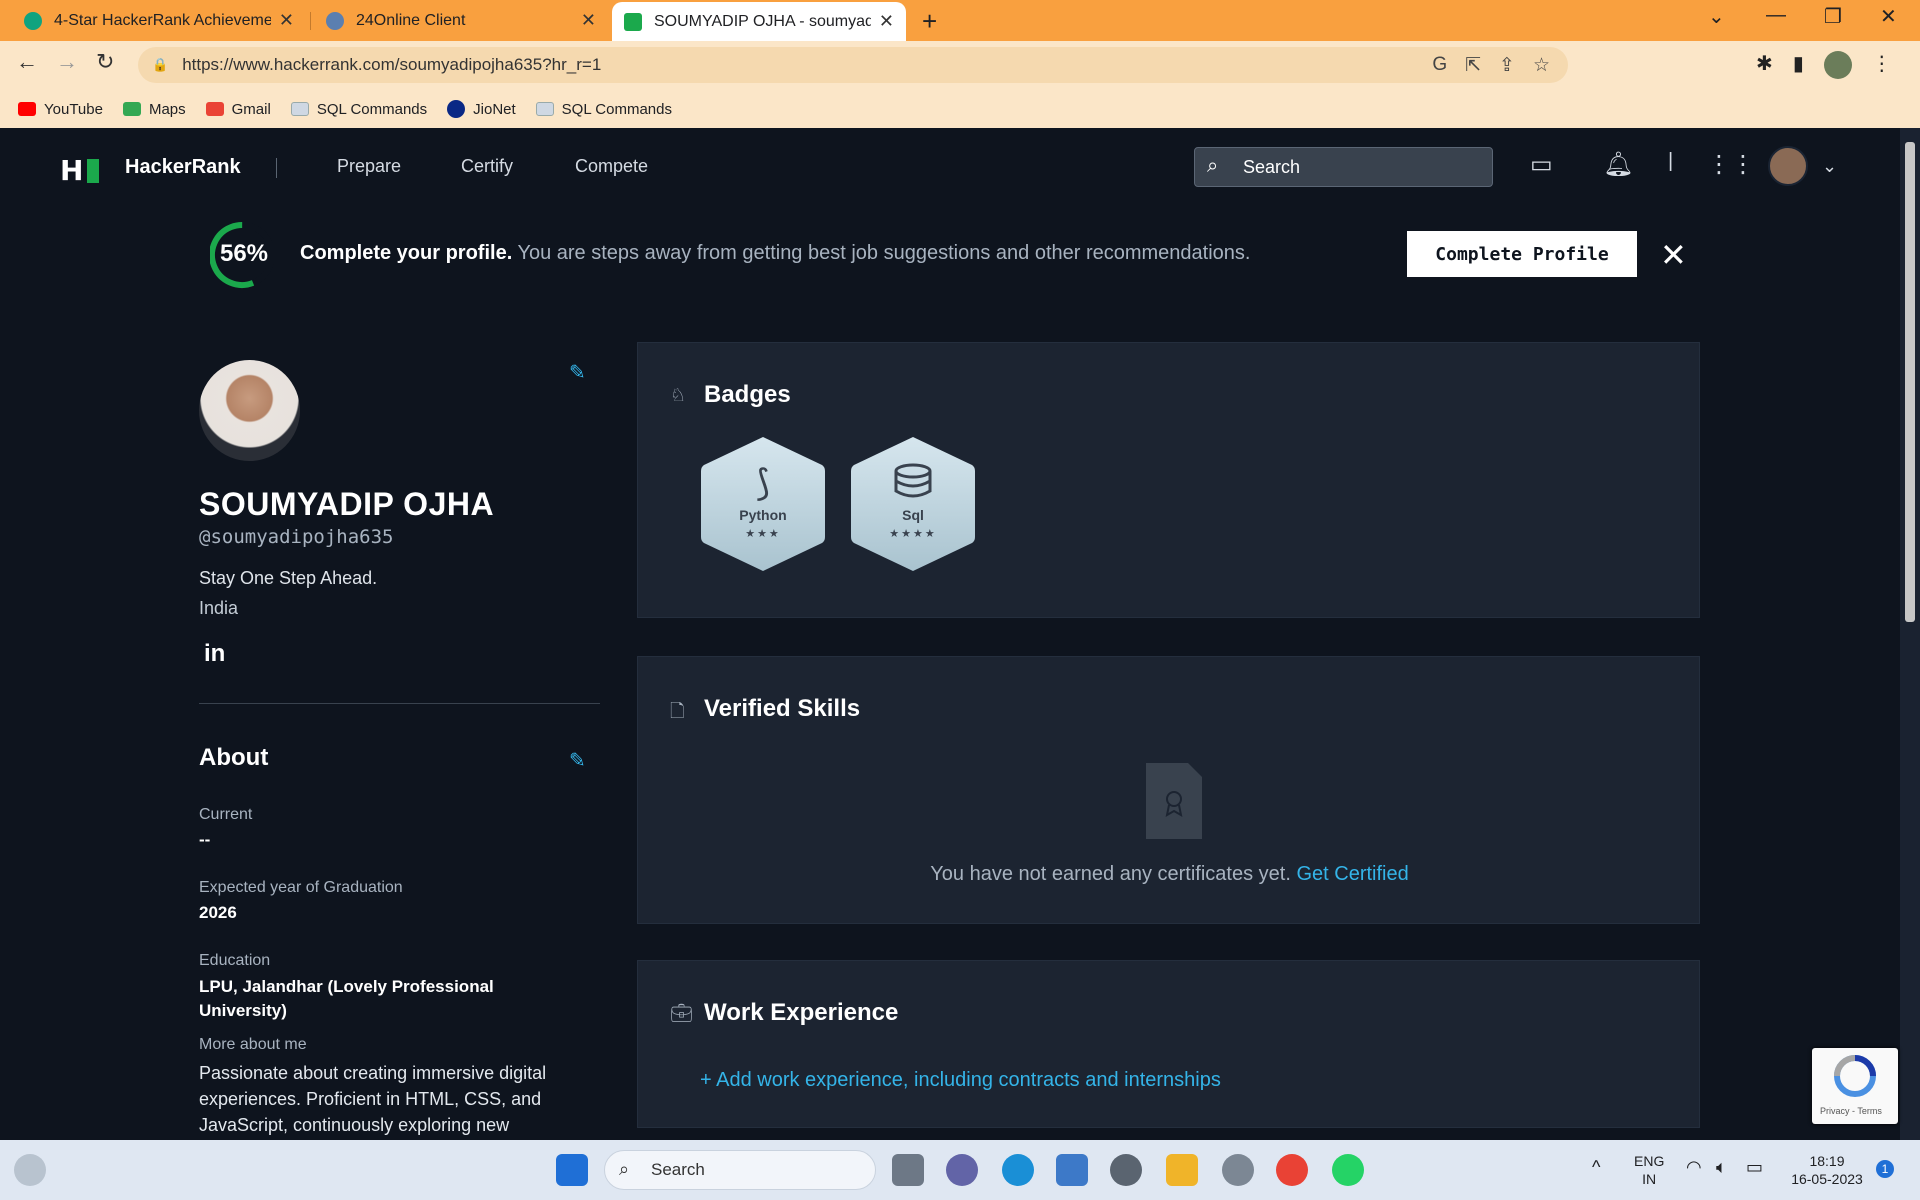 This screenshot has width=1920, height=1200. I want to click on taskbar-search-label: Search, so click(678, 1169).